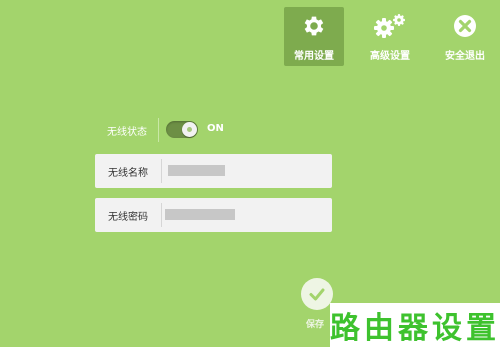  What do you see at coordinates (314, 26) in the screenshot?
I see `gear-icon` at bounding box center [314, 26].